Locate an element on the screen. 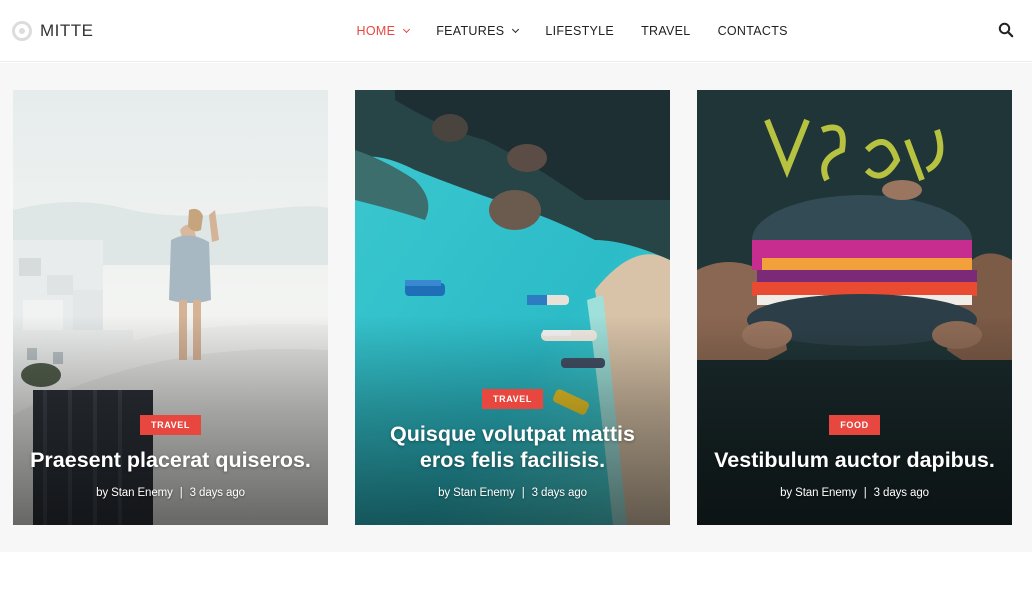 This screenshot has width=1032, height=594. category-badge: FOOD is located at coordinates (854, 425).